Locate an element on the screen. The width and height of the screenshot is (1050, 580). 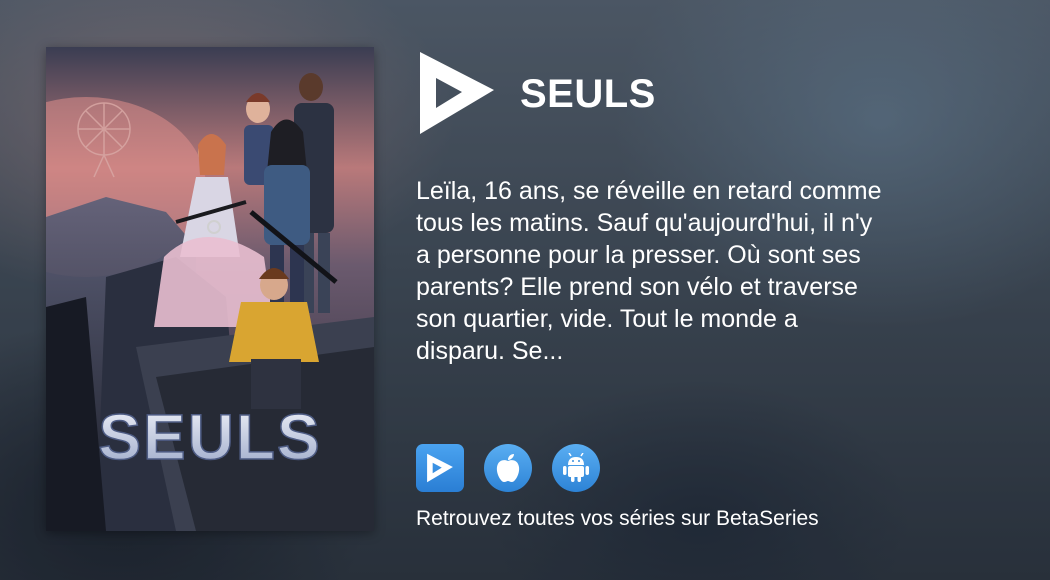
android-app-button is located at coordinates (576, 468).